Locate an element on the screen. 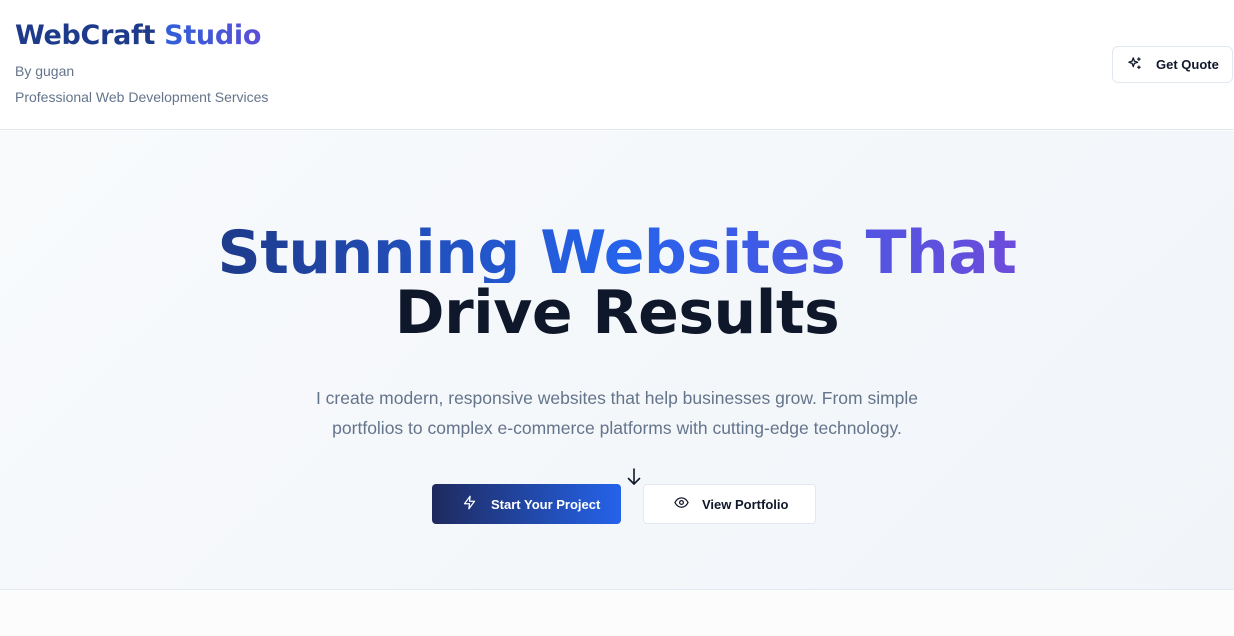 The width and height of the screenshot is (1234, 636). view-portfolio-button: View Portfolio is located at coordinates (729, 504).